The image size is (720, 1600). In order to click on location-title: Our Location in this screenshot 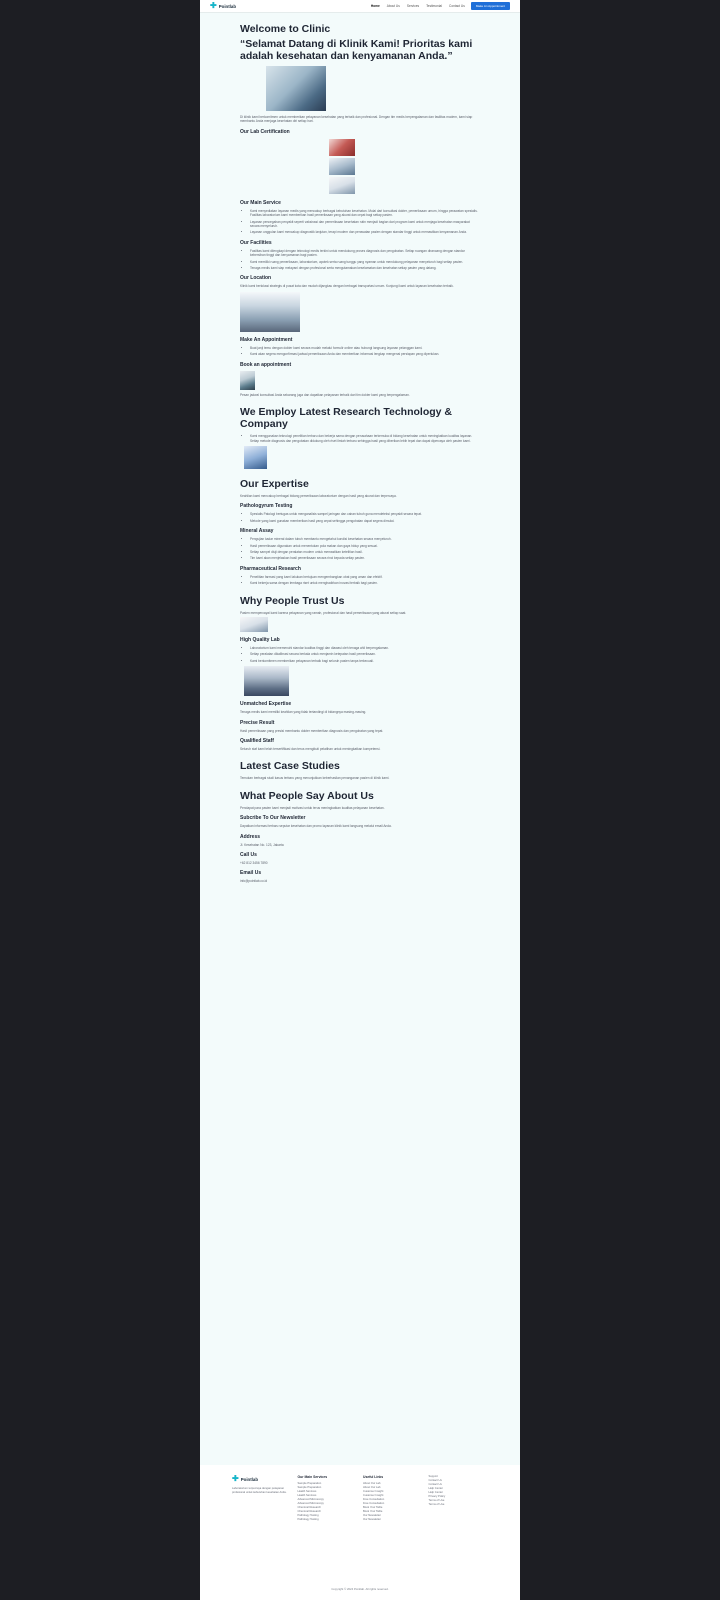, I will do `click(256, 278)`.